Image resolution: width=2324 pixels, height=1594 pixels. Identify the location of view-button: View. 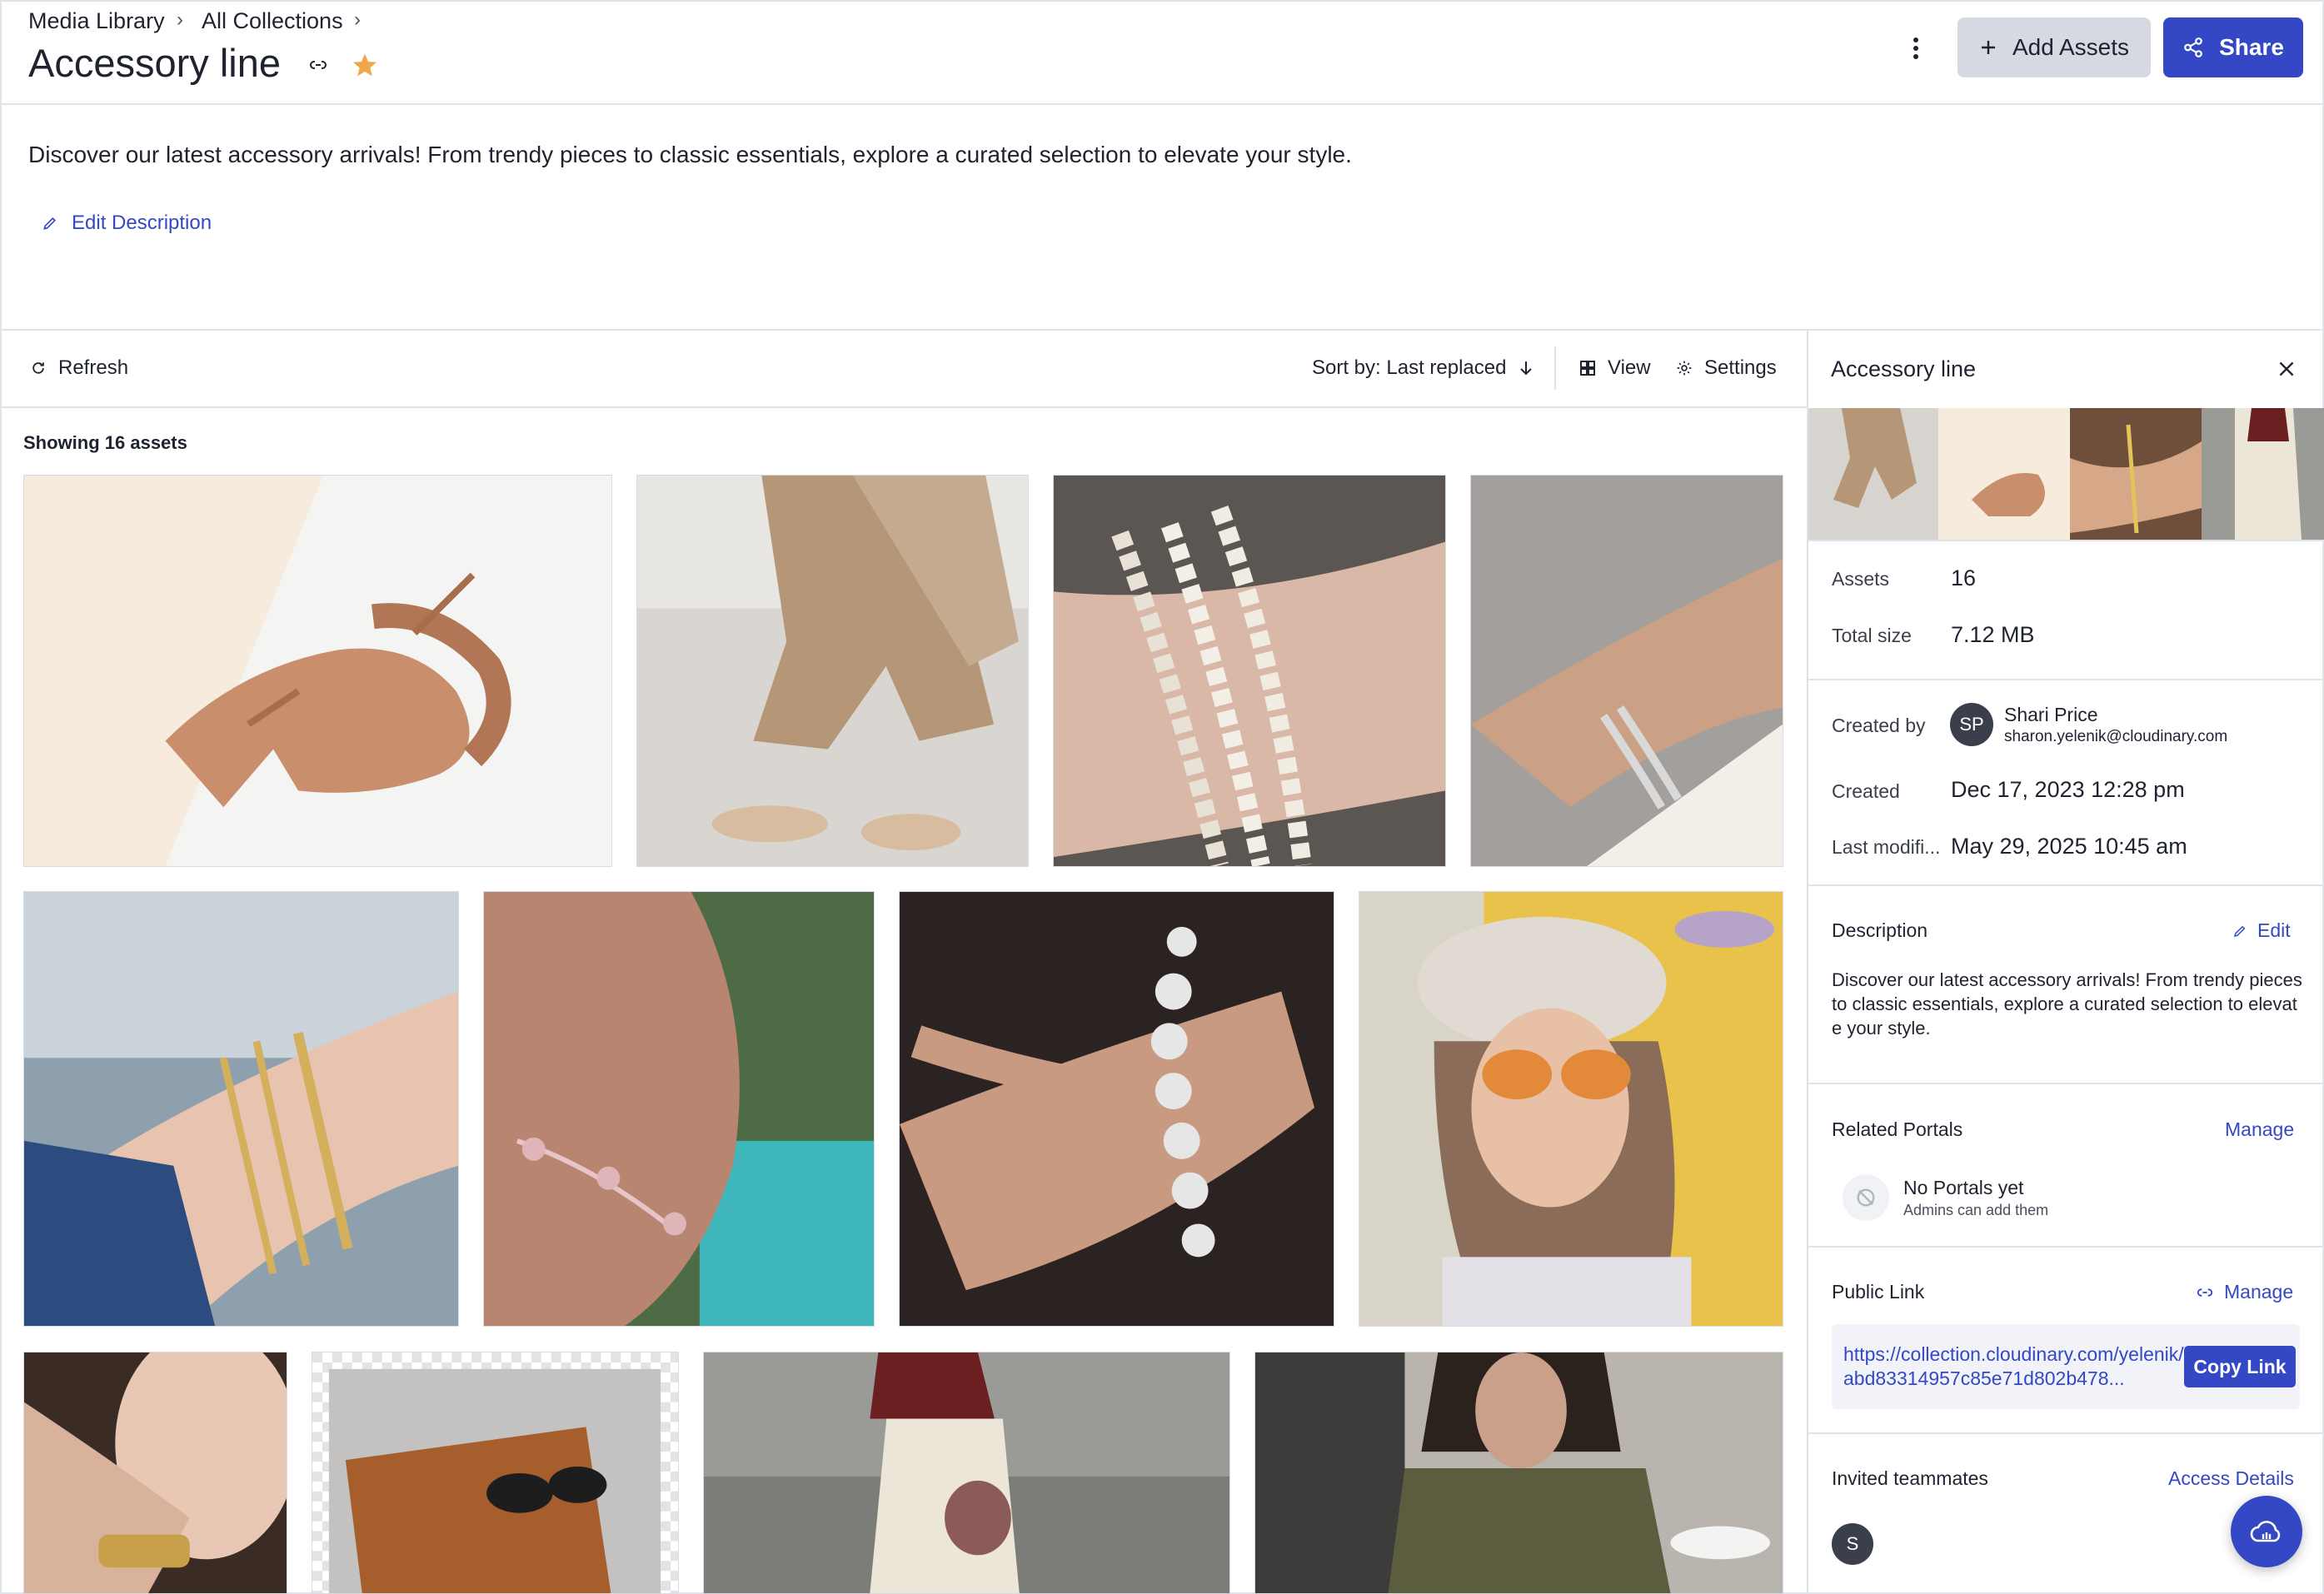
(1615, 368).